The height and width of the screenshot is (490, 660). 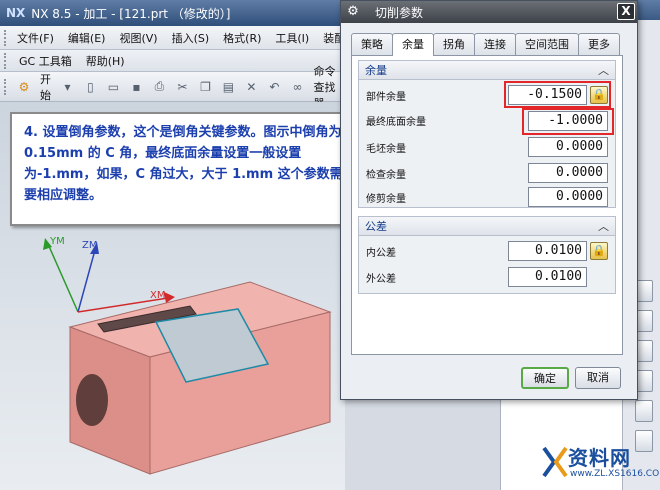 I want to click on tab-containment: 空间范围, so click(x=547, y=44).